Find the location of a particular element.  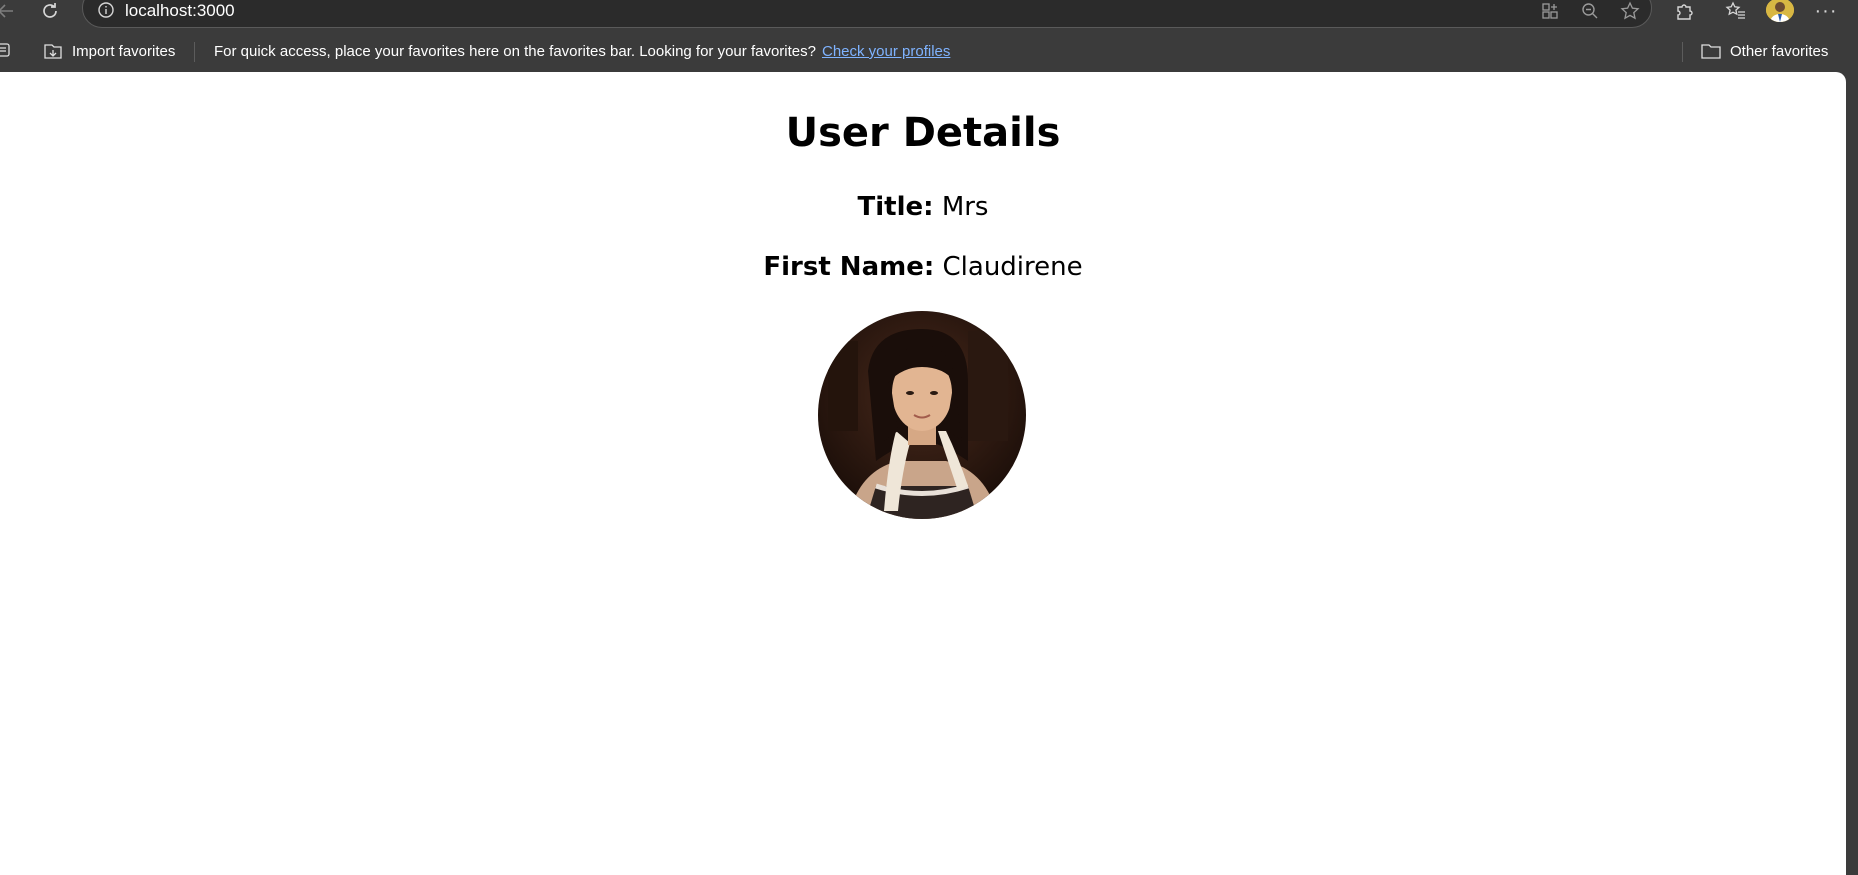

star-icon is located at coordinates (1630, 11).